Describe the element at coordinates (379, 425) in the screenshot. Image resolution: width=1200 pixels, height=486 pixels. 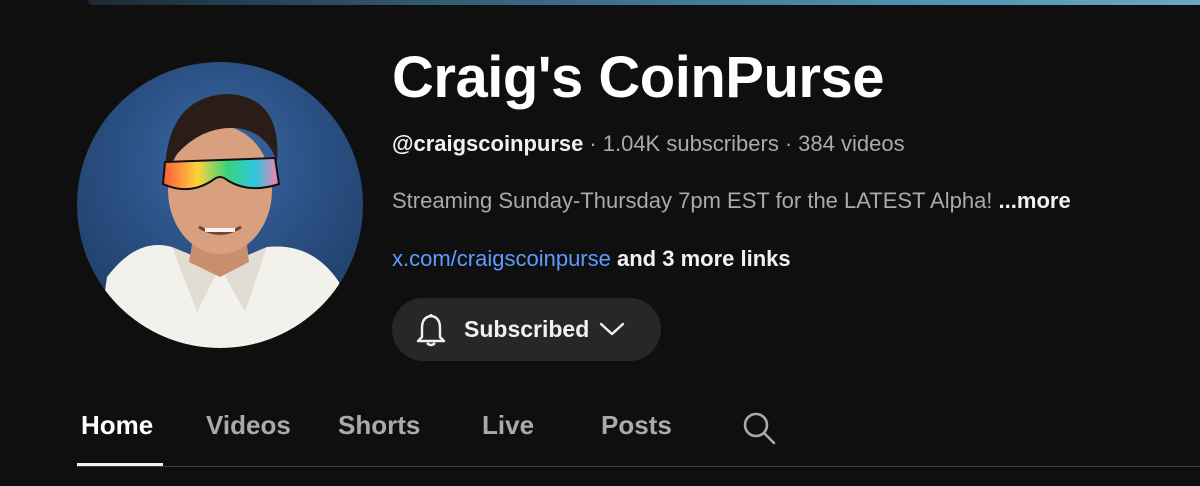
I see `tab-shorts: Shorts` at that location.